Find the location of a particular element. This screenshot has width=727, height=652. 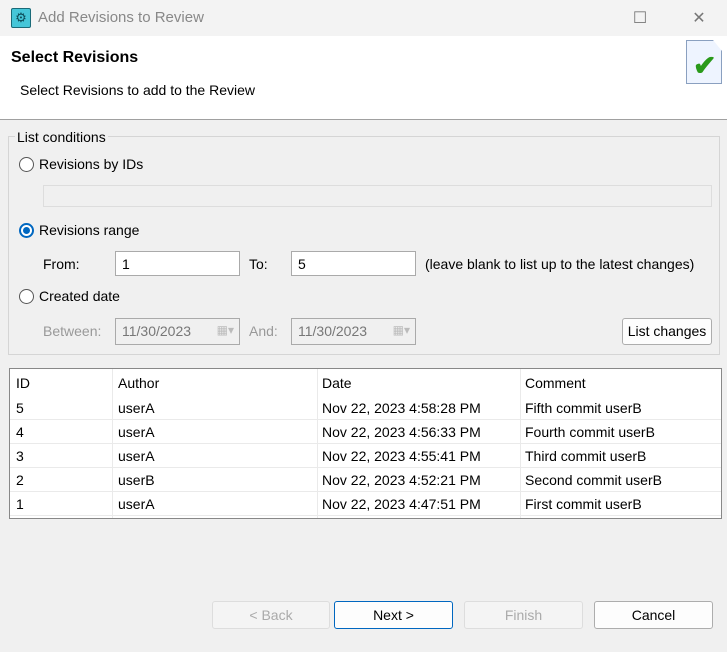

between-label: Between: is located at coordinates (72, 331).